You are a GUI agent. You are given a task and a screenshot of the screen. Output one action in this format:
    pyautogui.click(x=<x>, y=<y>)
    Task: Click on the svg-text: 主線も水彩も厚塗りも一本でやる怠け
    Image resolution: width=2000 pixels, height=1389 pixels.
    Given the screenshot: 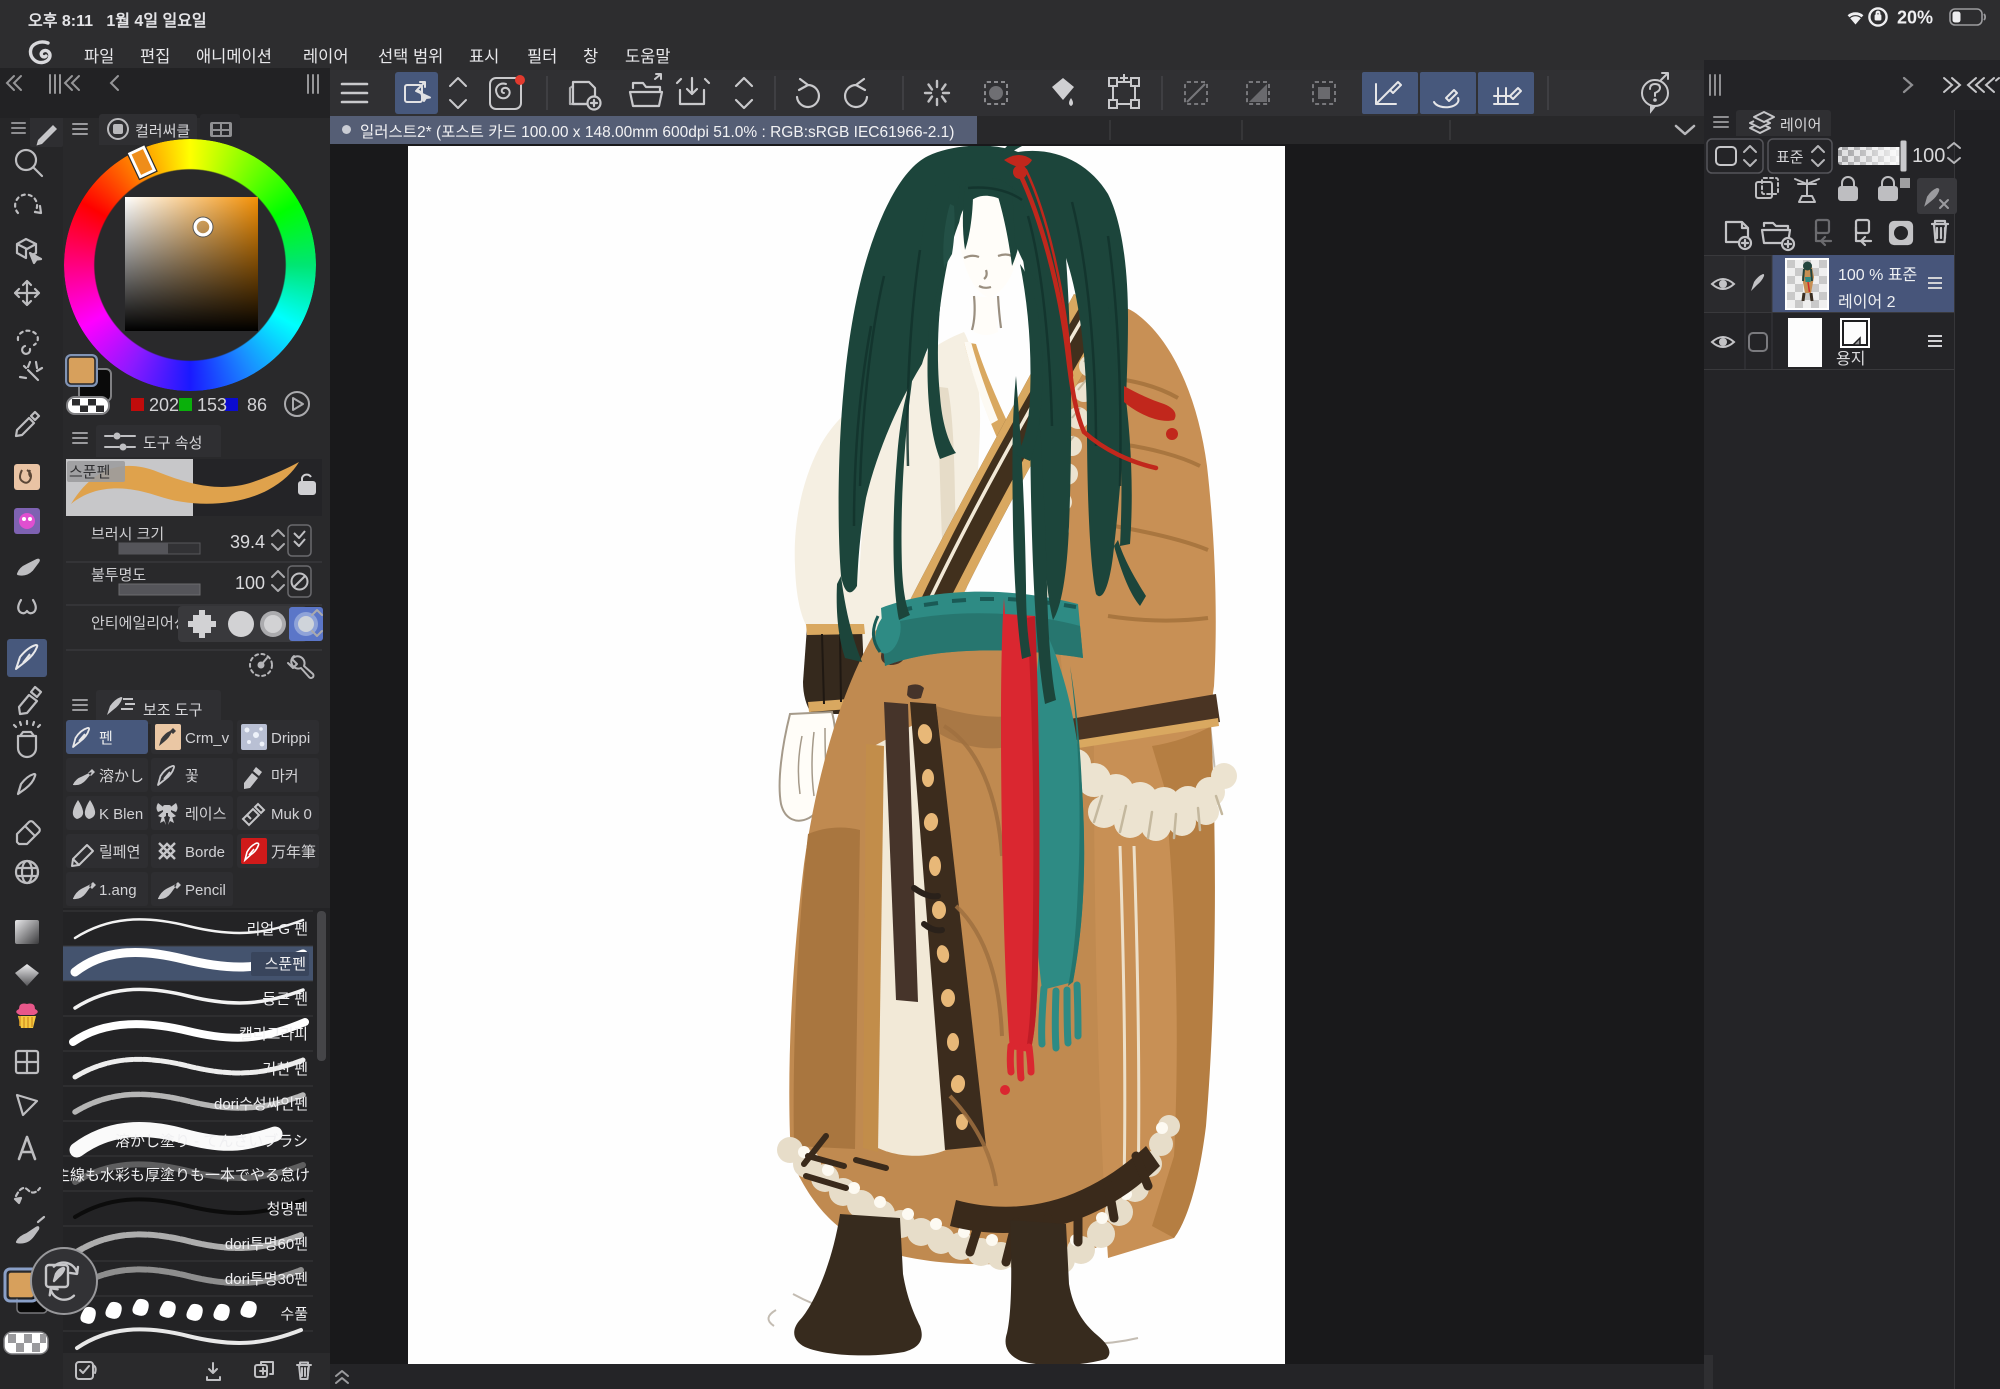 What is the action you would take?
    pyautogui.click(x=186, y=1175)
    